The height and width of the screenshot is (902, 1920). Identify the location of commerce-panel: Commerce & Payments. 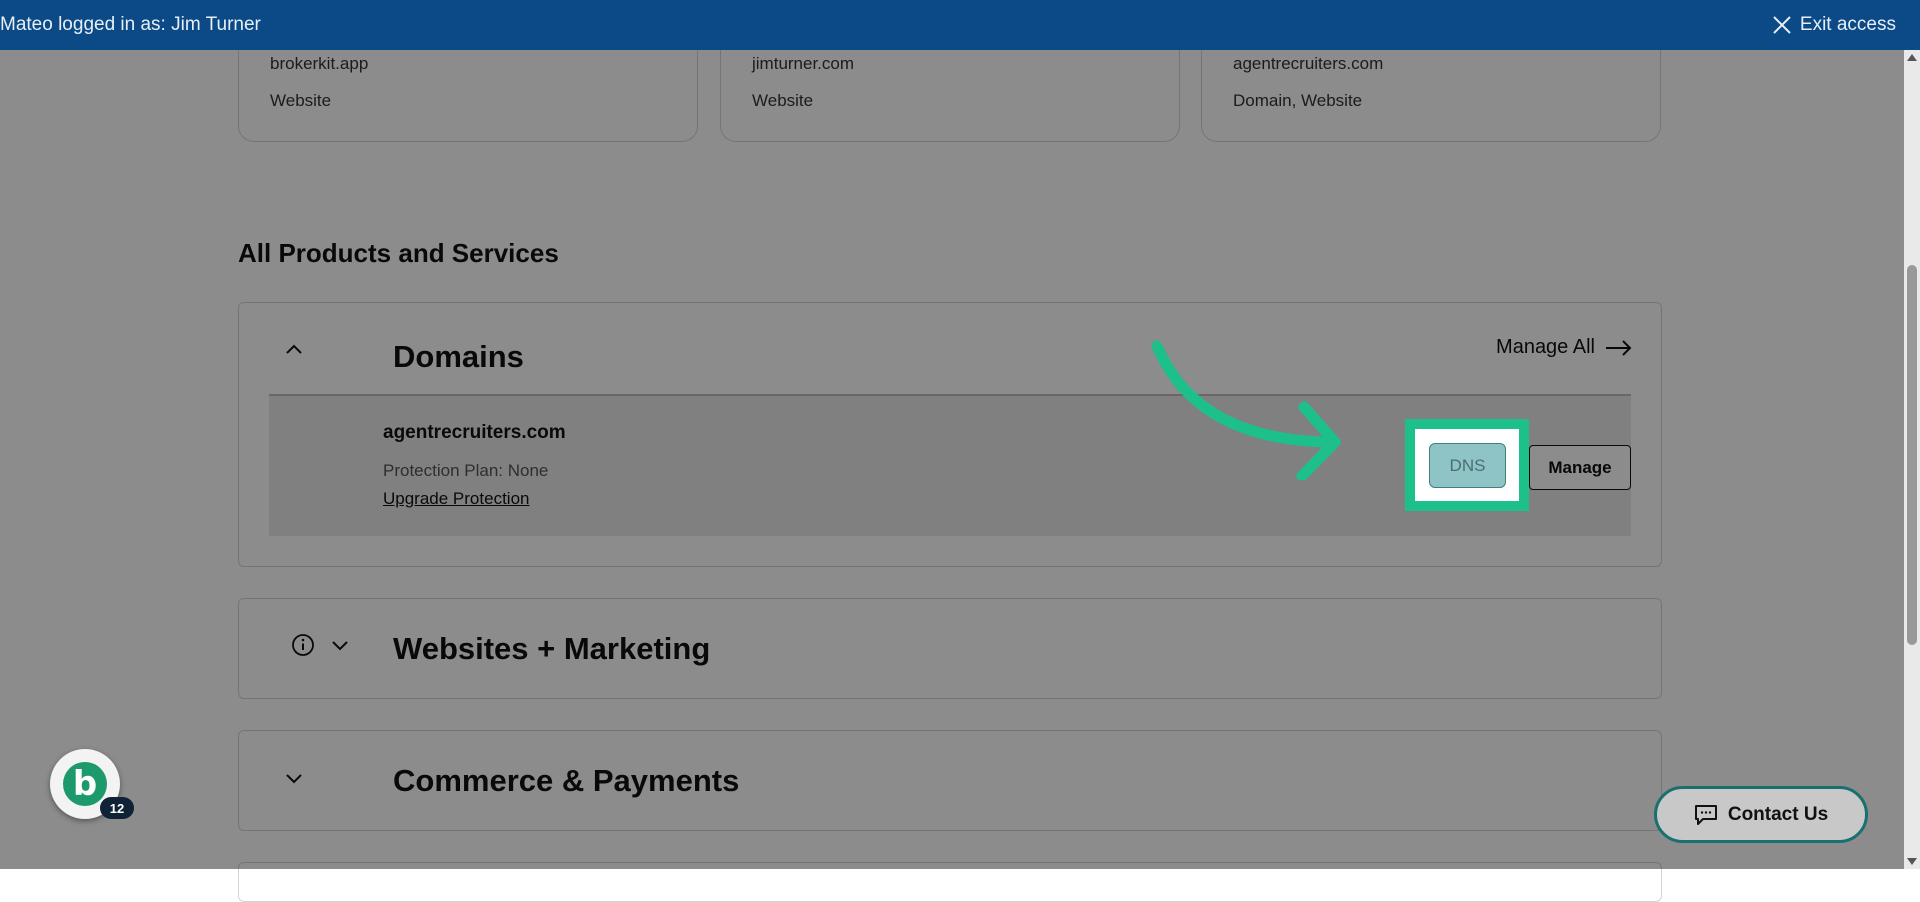
(950, 780).